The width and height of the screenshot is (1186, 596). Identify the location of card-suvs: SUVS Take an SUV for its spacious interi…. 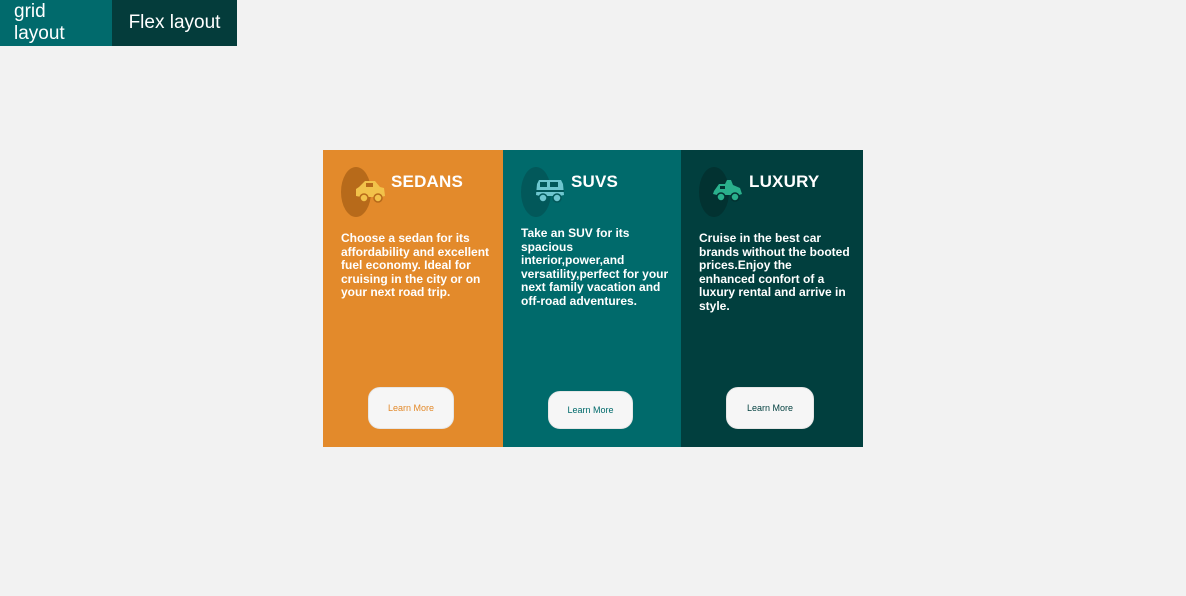
(592, 298).